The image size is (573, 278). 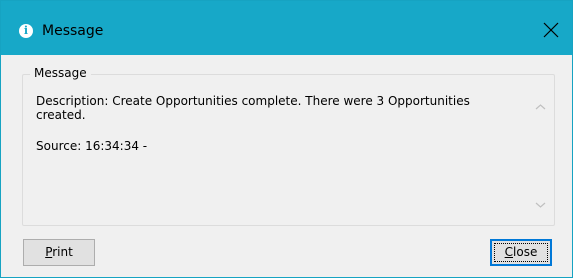 What do you see at coordinates (60, 73) in the screenshot?
I see `group-label: Message` at bounding box center [60, 73].